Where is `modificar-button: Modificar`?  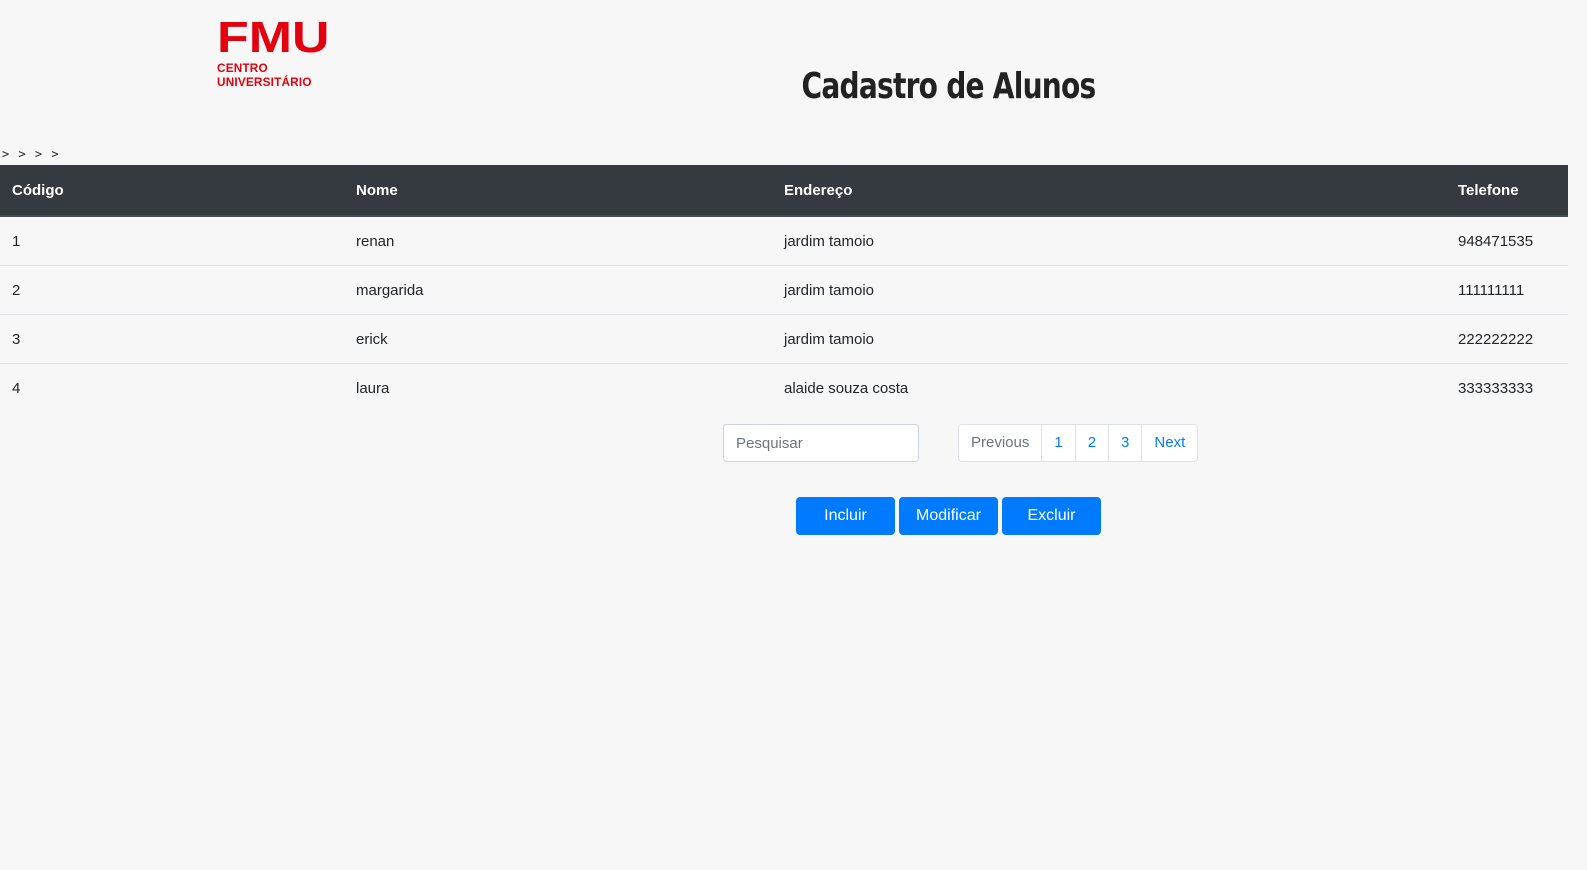
modificar-button: Modificar is located at coordinates (948, 516).